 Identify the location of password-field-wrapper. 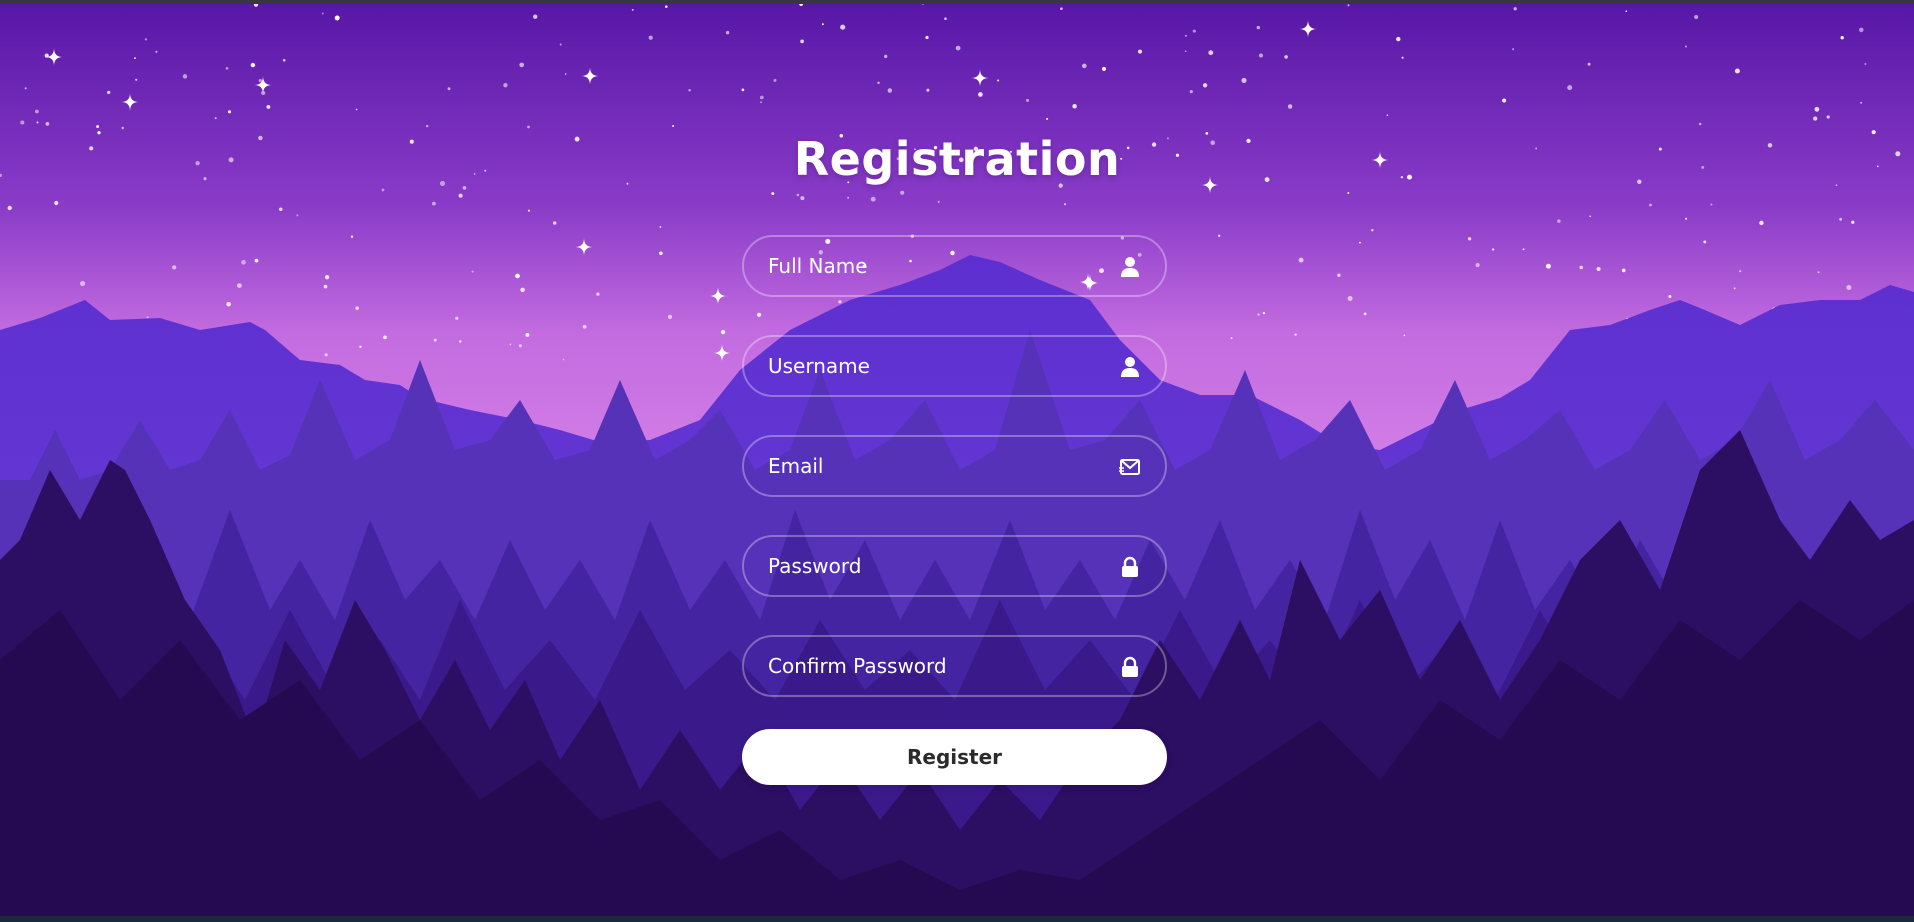
(954, 566).